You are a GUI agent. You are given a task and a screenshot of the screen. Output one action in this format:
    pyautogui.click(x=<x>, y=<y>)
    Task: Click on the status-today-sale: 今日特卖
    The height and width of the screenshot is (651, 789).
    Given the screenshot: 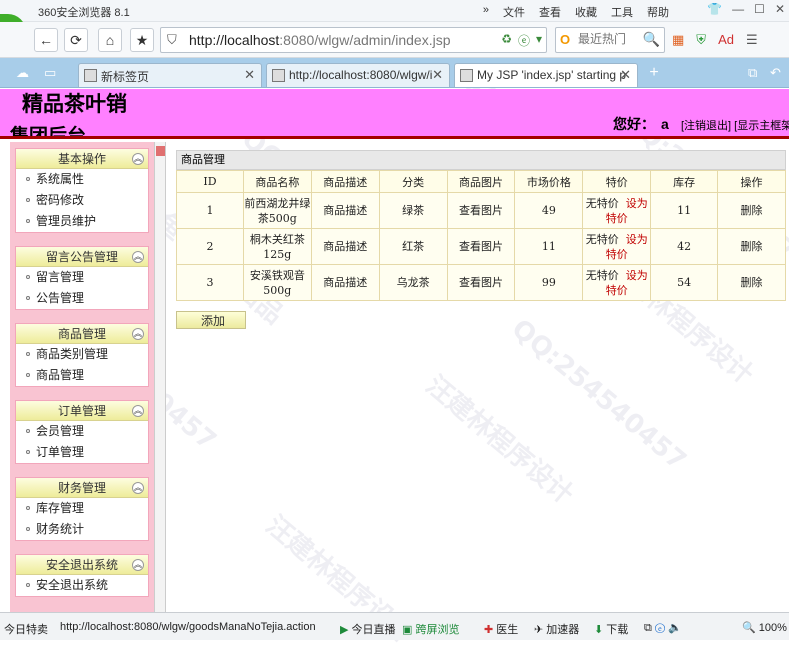 What is the action you would take?
    pyautogui.click(x=26, y=629)
    